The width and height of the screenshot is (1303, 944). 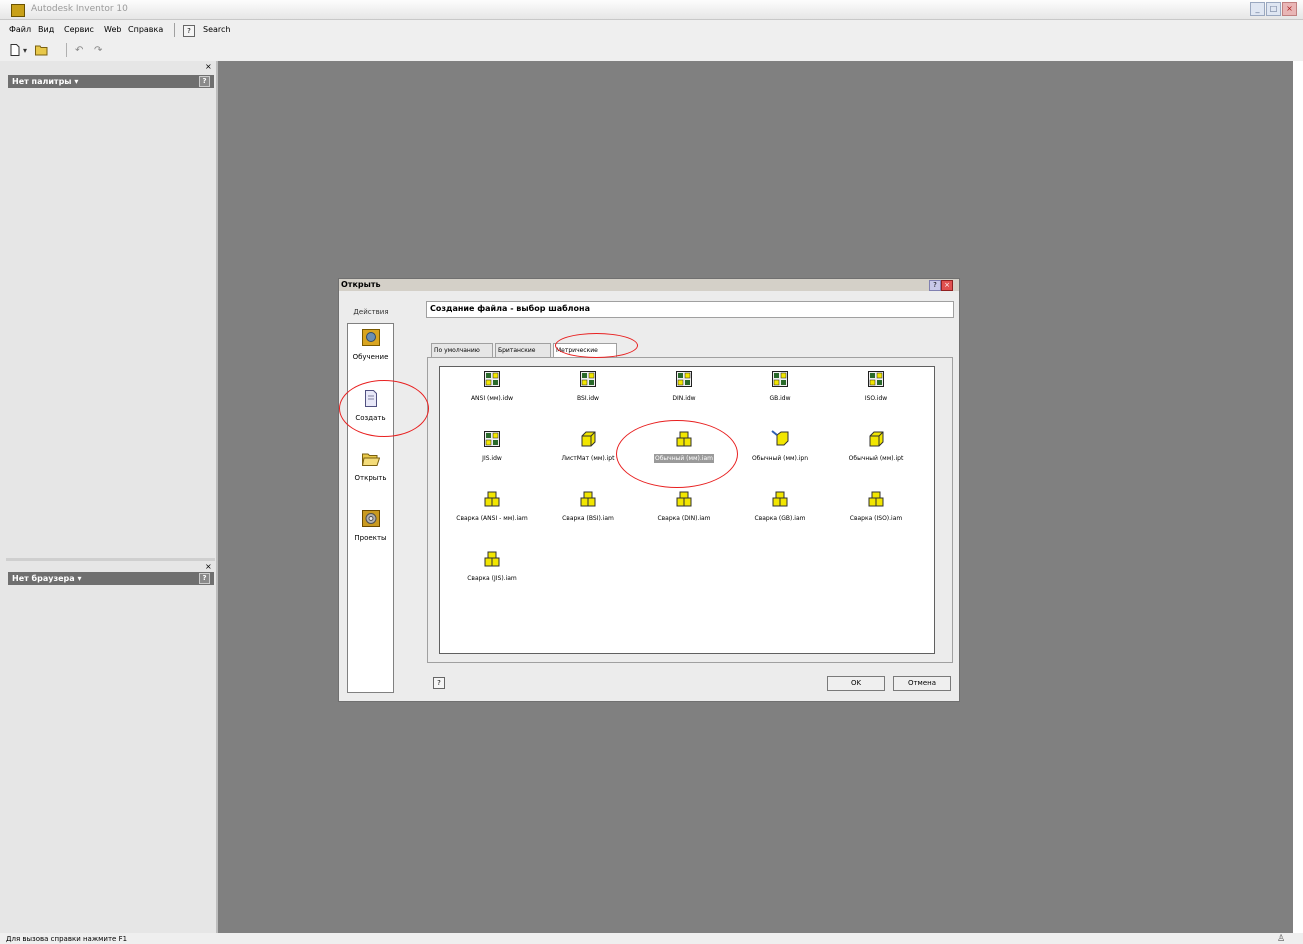 I want to click on menu-search: Search, so click(x=216, y=30).